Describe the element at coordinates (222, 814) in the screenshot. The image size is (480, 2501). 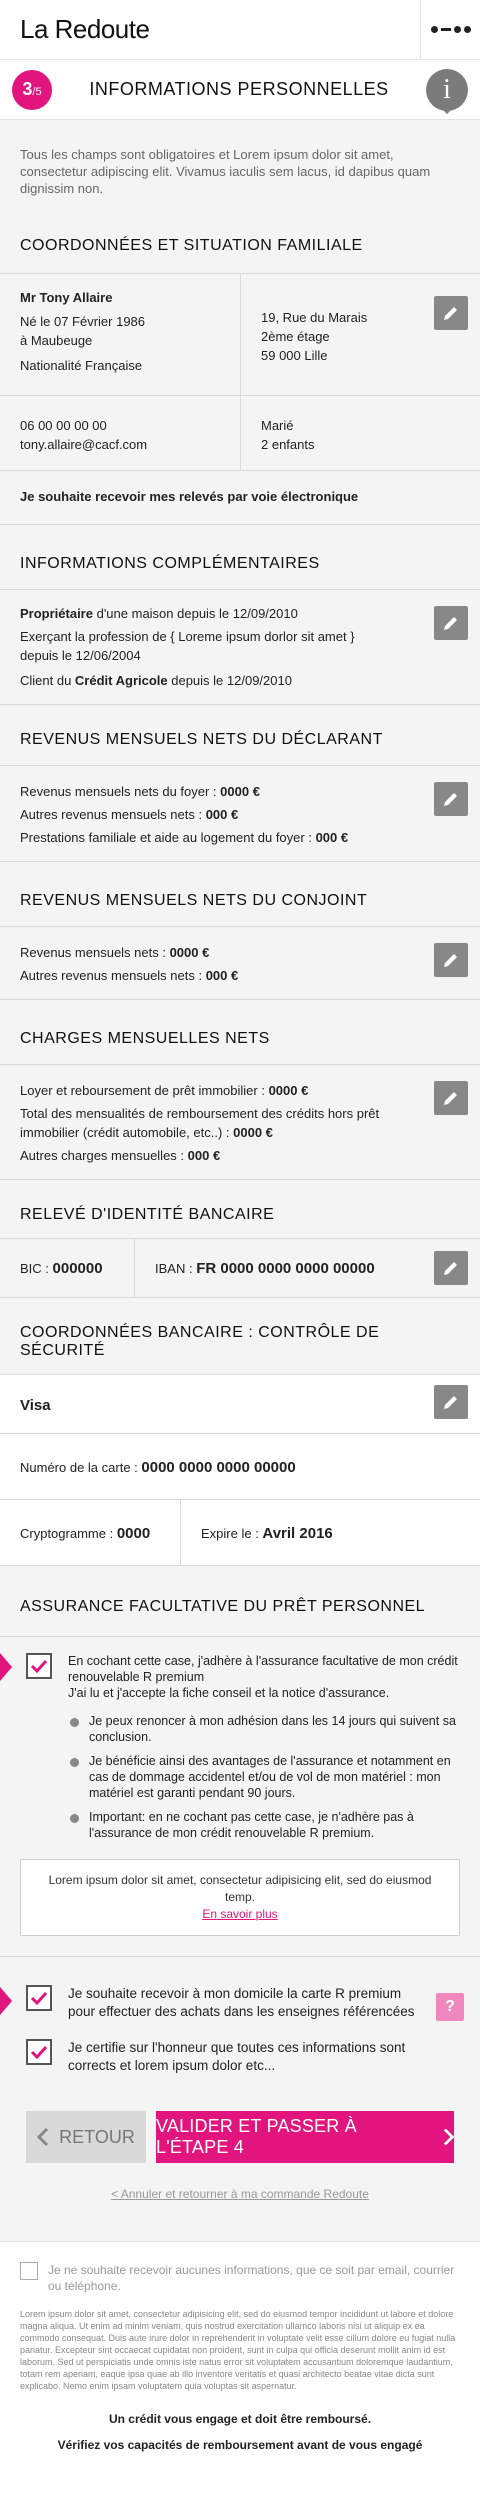
I see `autres-value: 000 €` at that location.